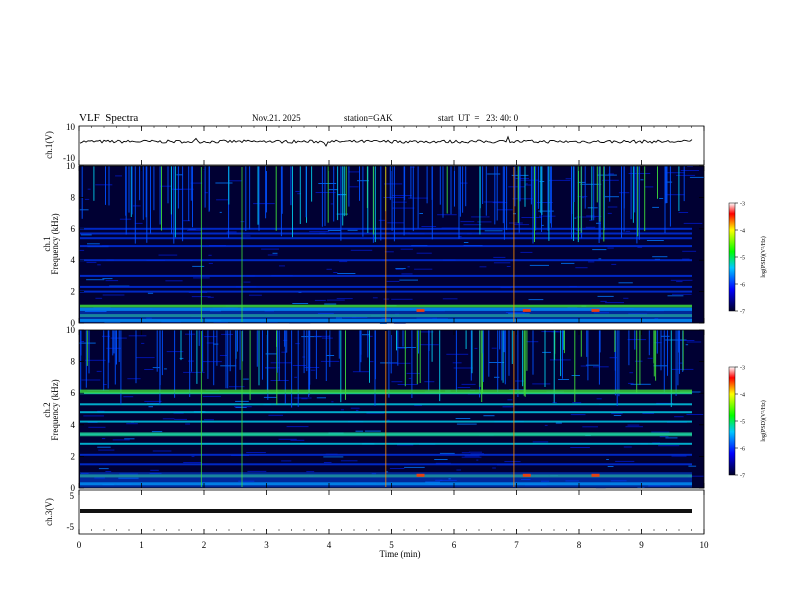  Describe the element at coordinates (742, 477) in the screenshot. I see `colorbar-tick-label: -7` at that location.